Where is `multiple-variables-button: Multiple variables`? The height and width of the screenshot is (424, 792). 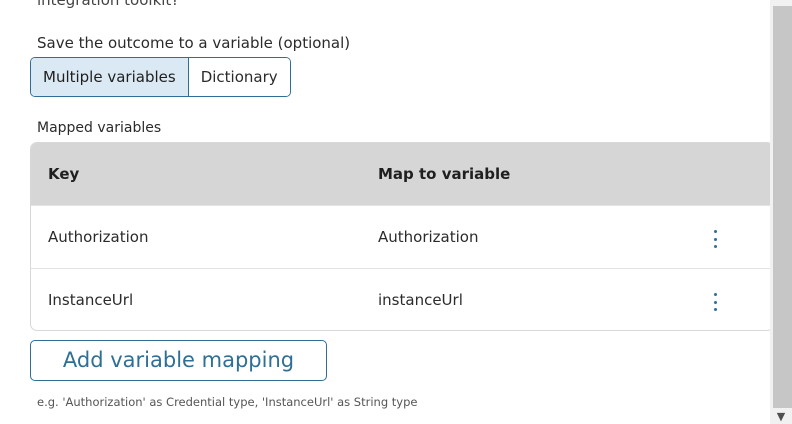
multiple-variables-button: Multiple variables is located at coordinates (109, 77).